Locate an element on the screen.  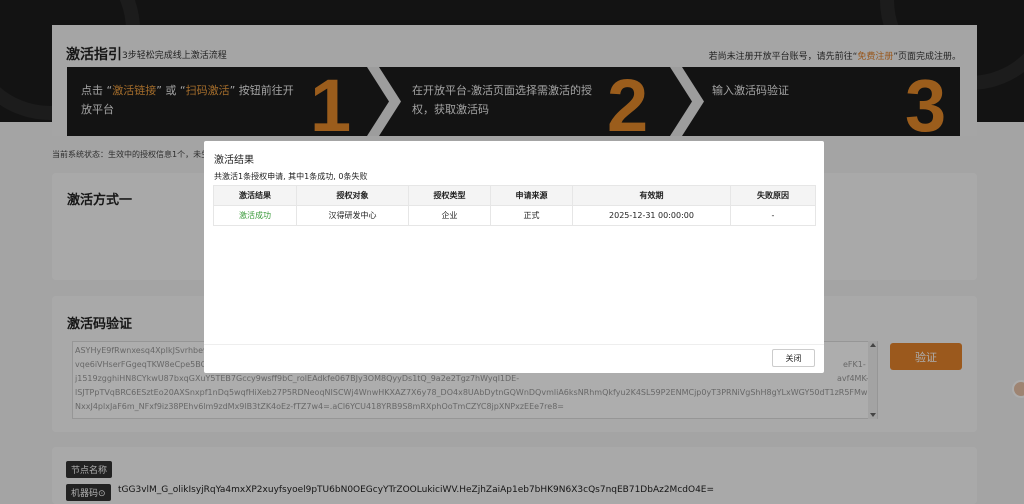
column-header: 授权类型 is located at coordinates (449, 195).